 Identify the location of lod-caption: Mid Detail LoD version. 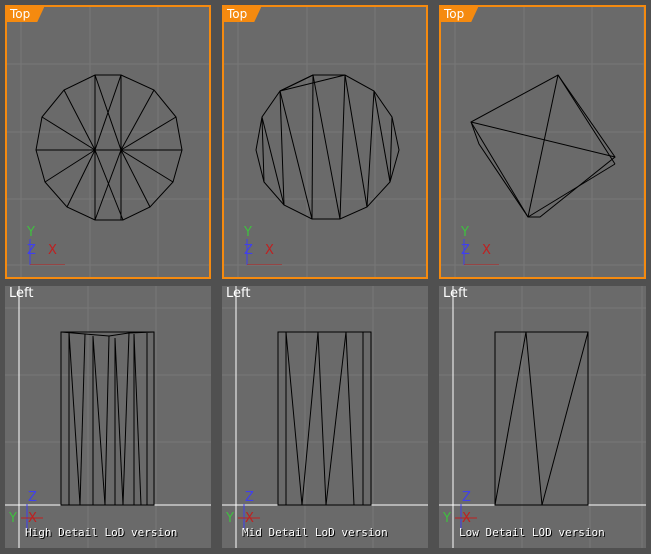
(315, 532).